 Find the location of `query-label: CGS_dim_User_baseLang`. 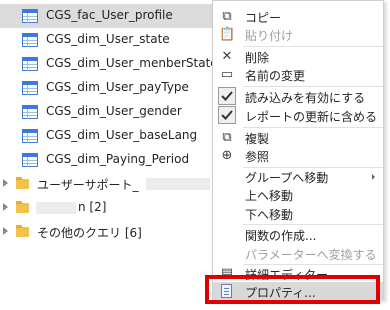

query-label: CGS_dim_User_baseLang is located at coordinates (122, 135).